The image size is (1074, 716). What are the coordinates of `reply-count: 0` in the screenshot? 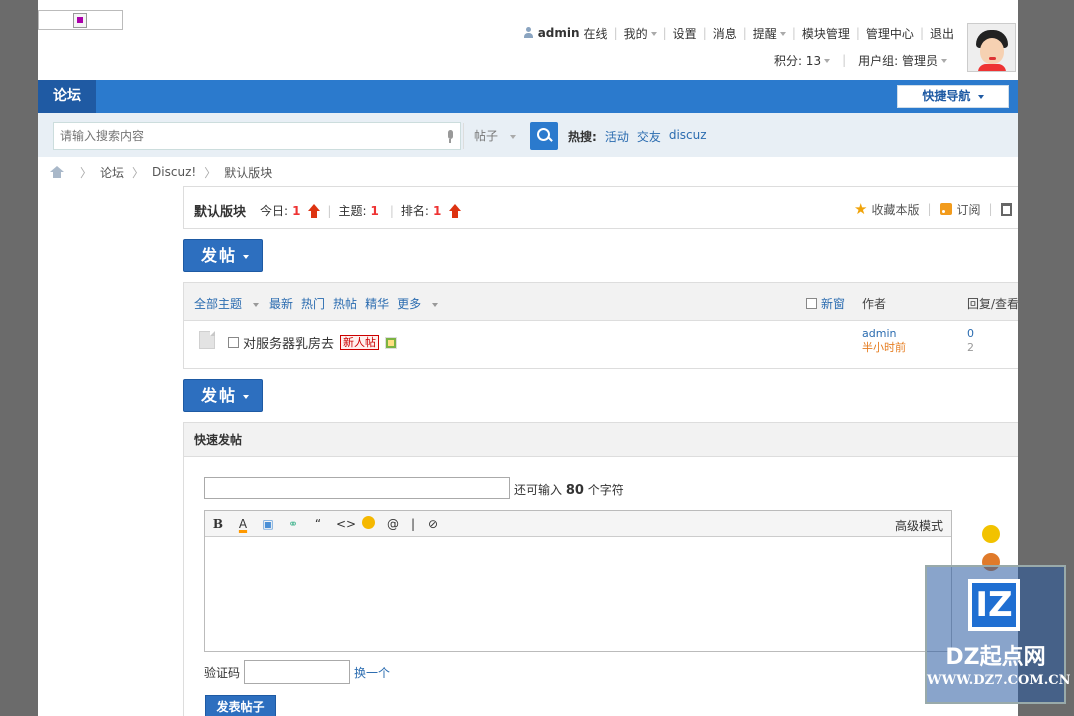 It's located at (970, 334).